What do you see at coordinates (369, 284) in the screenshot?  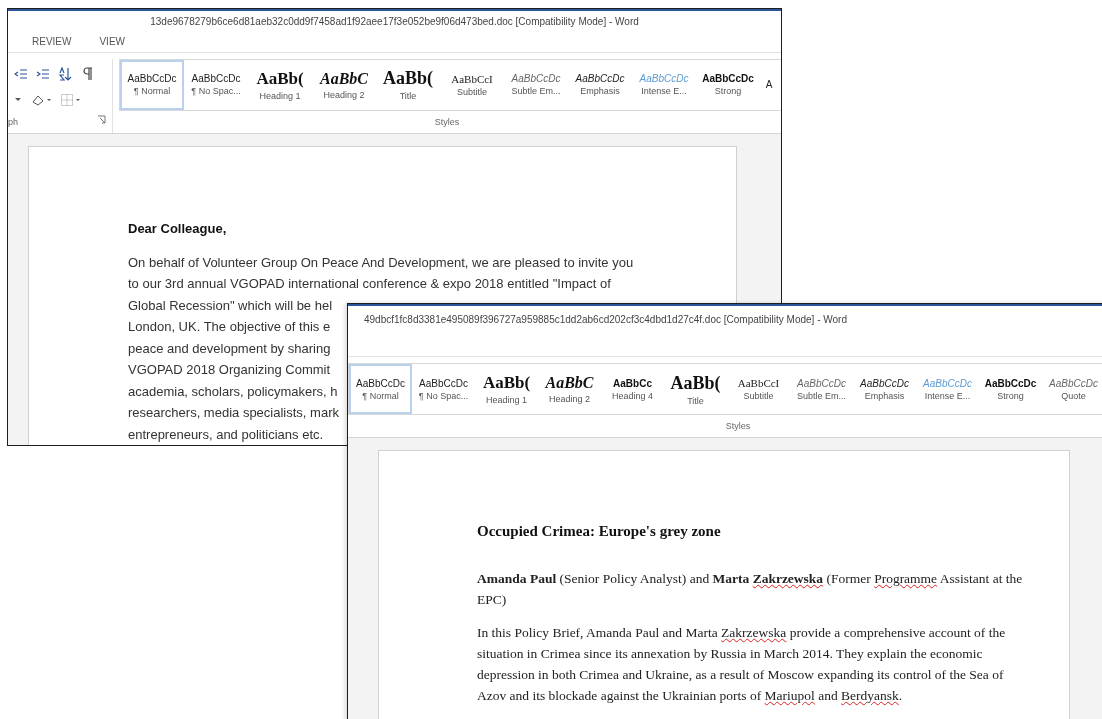 I see `text-line: to our 3rd annual VGOPAD international conference & expo 2018 entitled "Impact of` at bounding box center [369, 284].